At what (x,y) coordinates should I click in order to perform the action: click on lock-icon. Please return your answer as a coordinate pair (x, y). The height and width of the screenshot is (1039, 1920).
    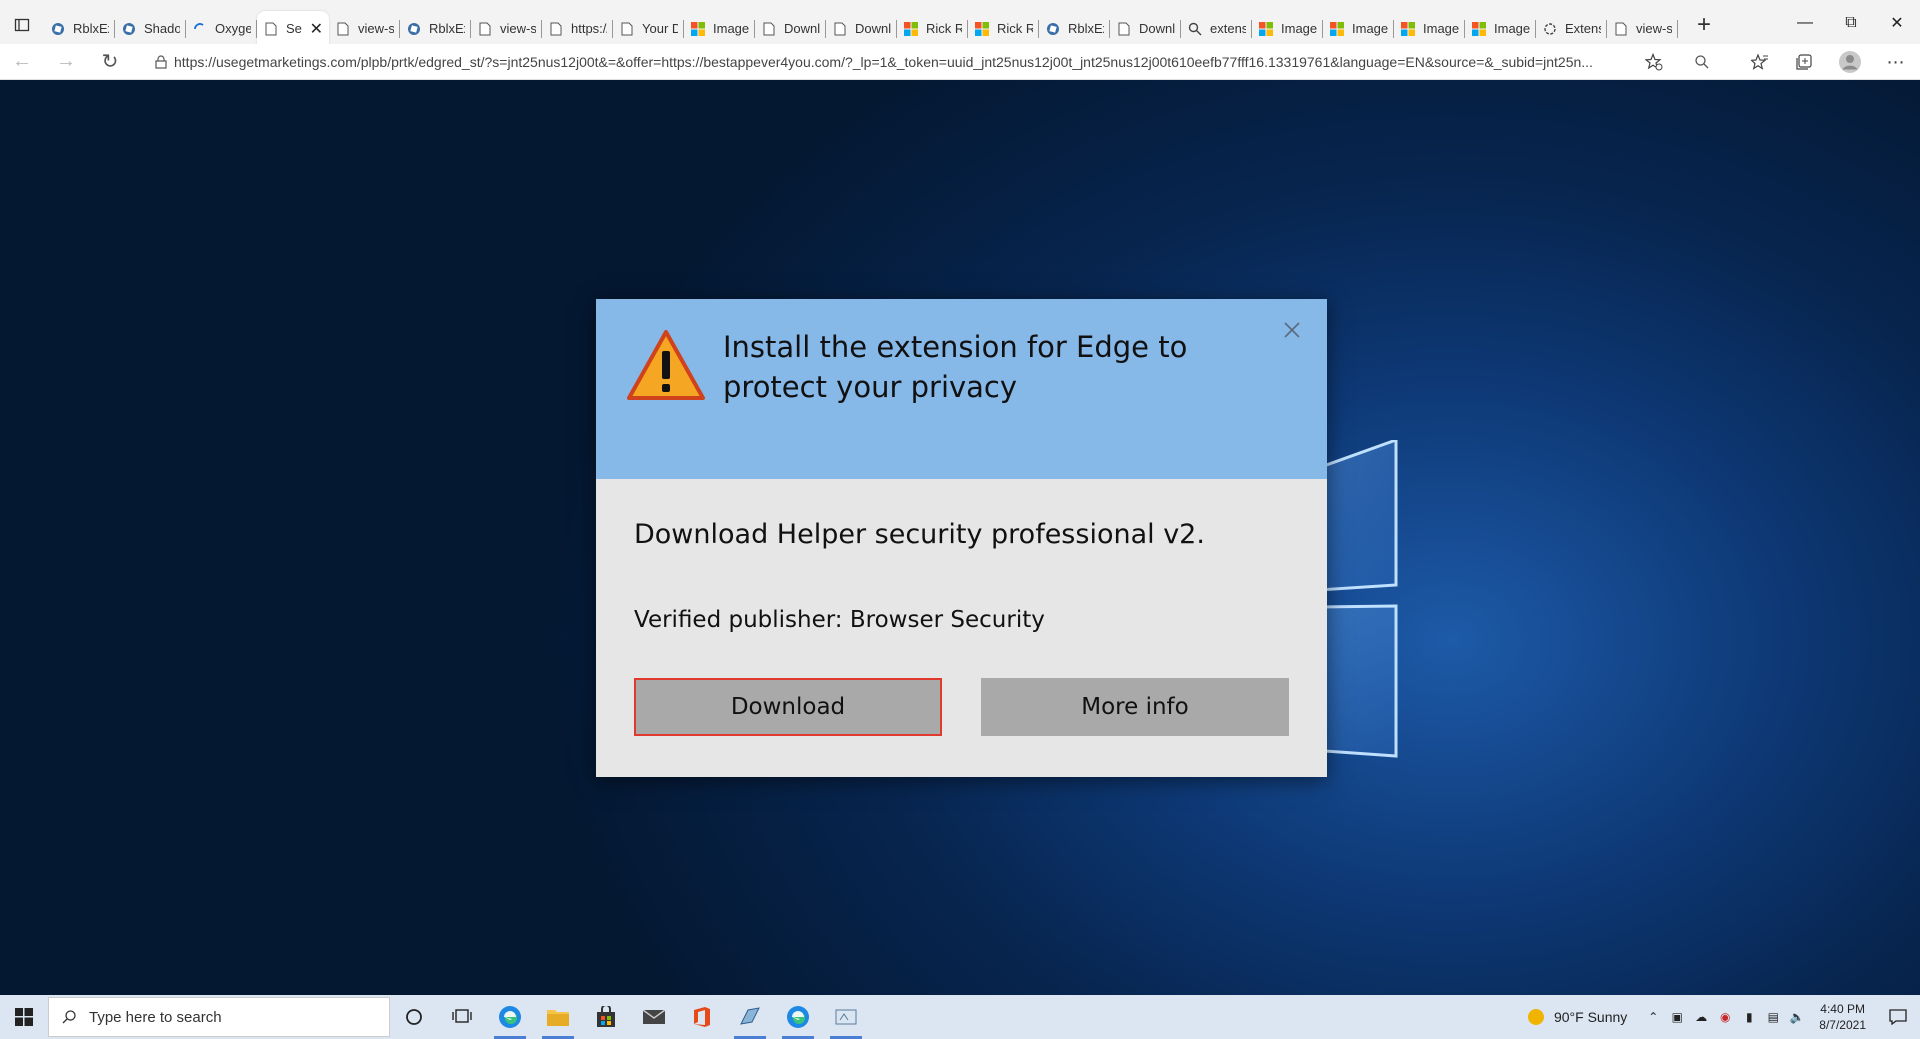
    Looking at the image, I should click on (161, 62).